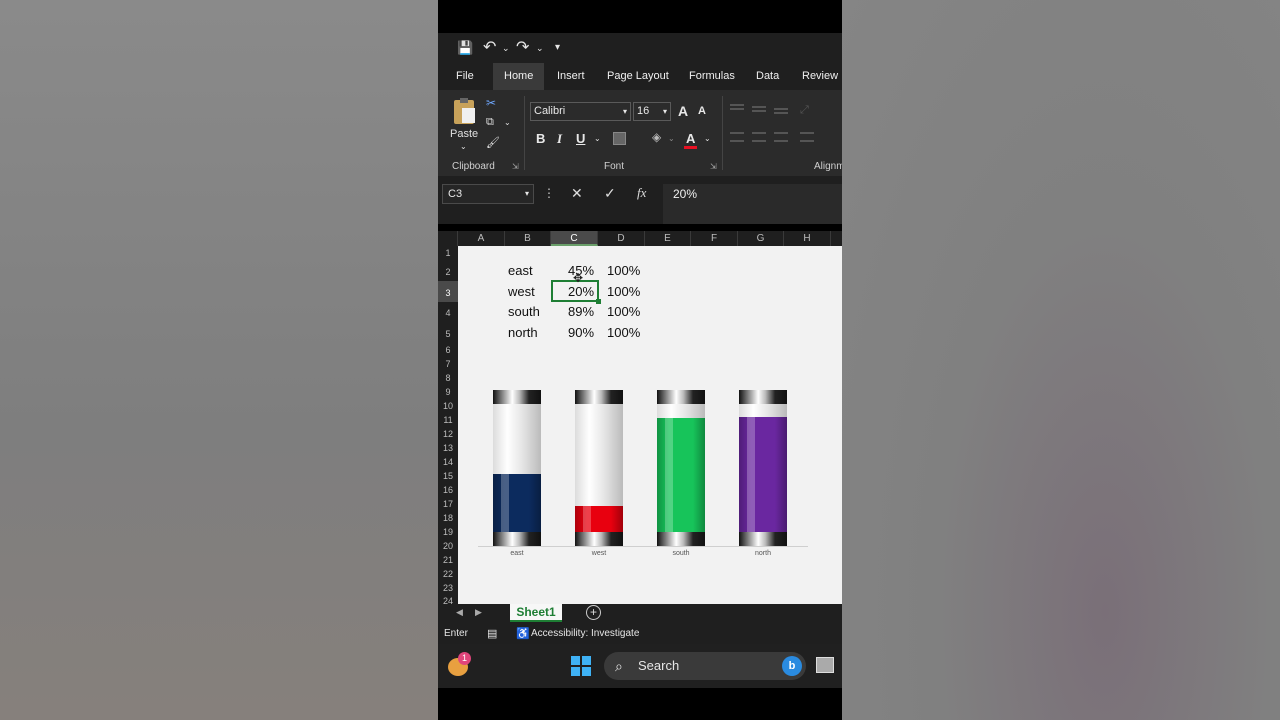 This screenshot has height=720, width=1280. Describe the element at coordinates (559, 139) in the screenshot. I see `italic-button: I` at that location.